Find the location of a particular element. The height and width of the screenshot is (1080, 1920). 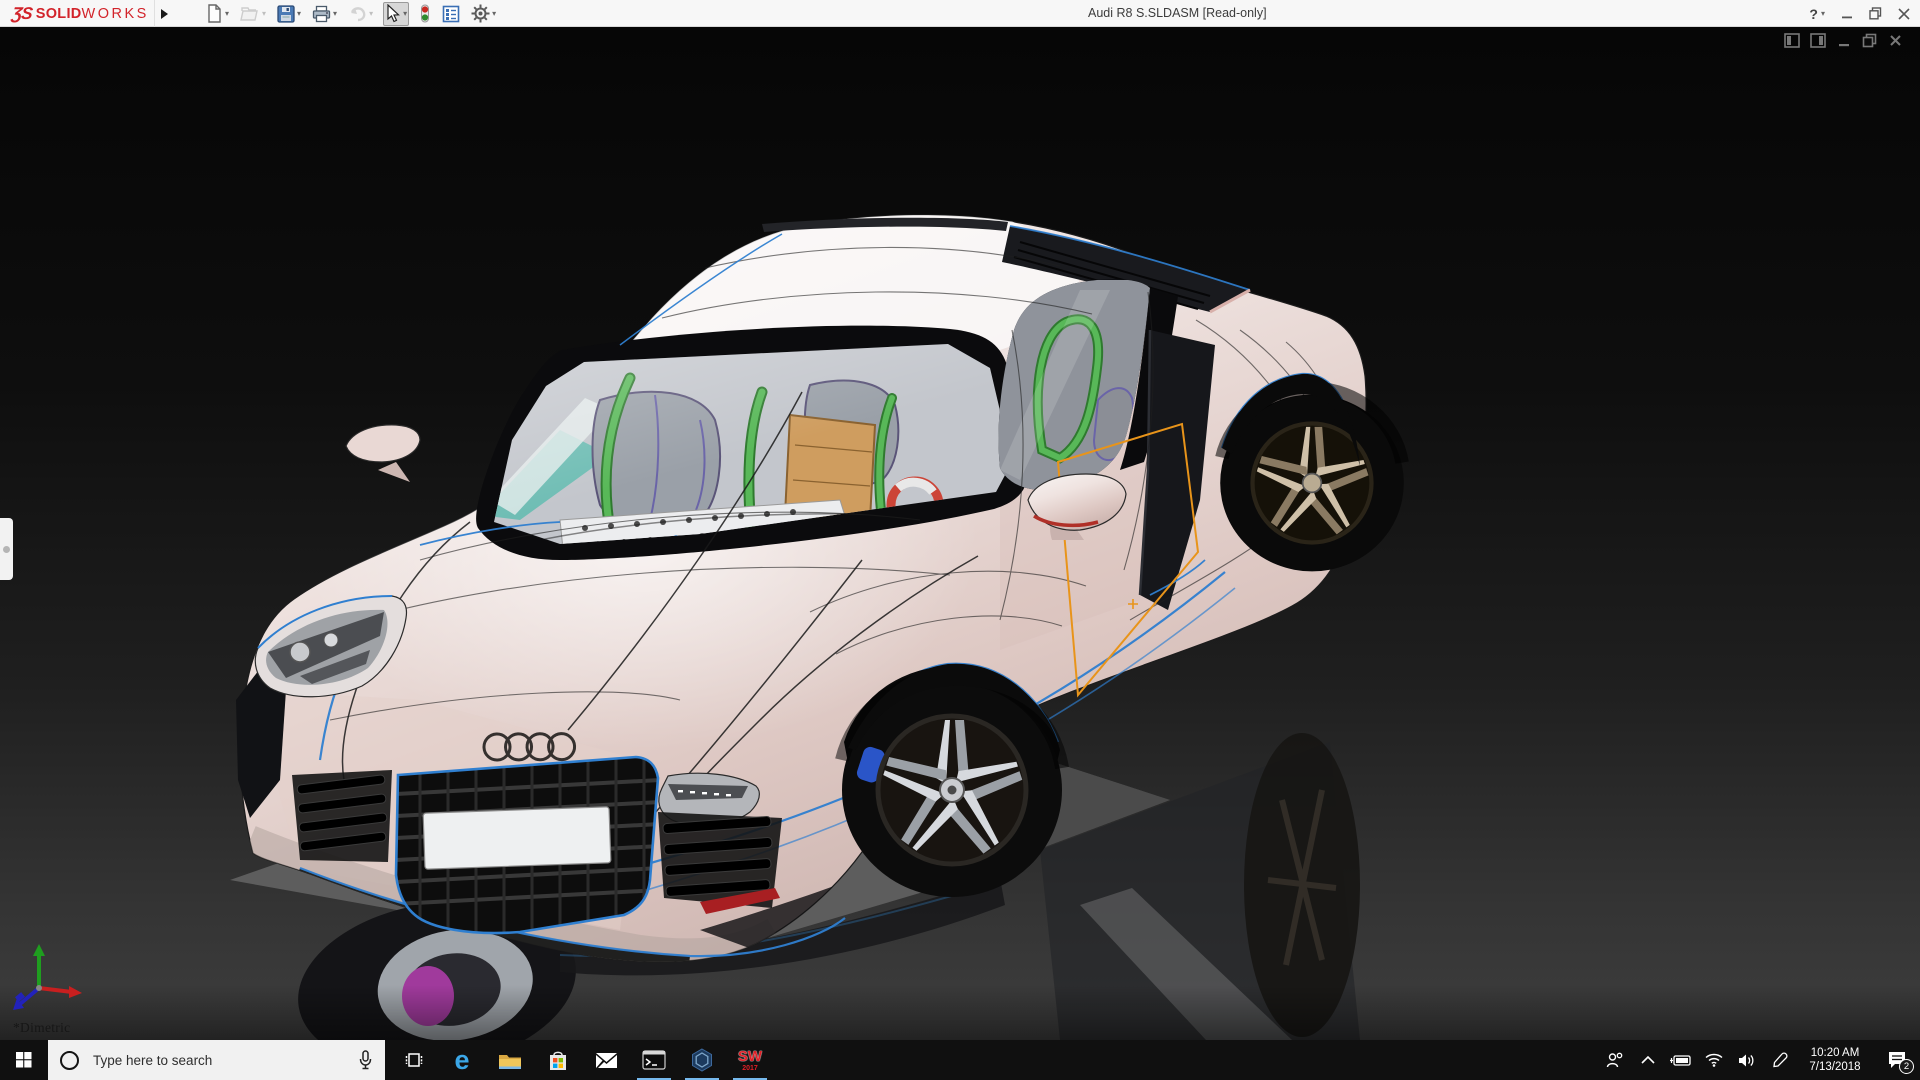

orientation-triad is located at coordinates (47, 977).